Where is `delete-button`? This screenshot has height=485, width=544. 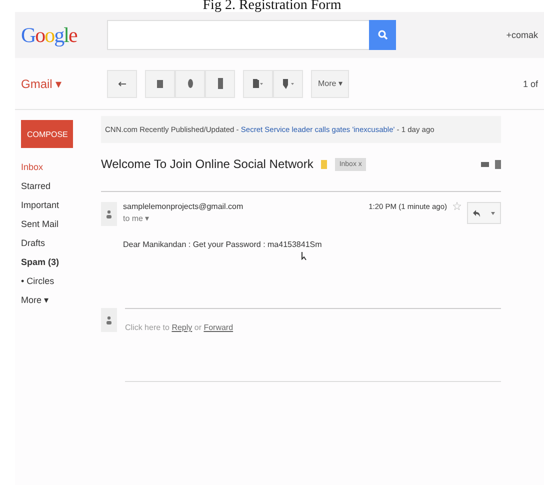
delete-button is located at coordinates (220, 84).